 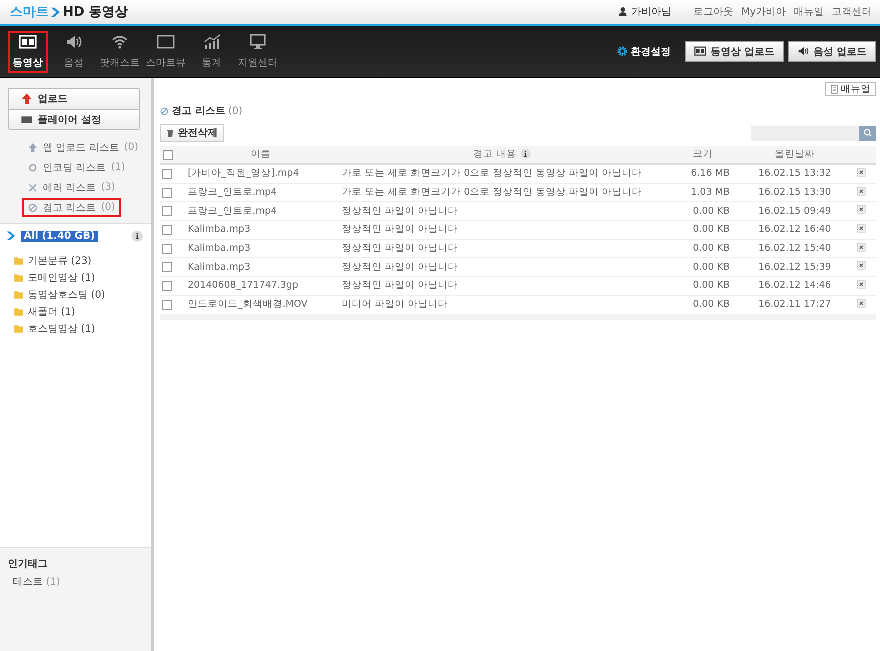 What do you see at coordinates (77, 167) in the screenshot?
I see `list-item: 인코딩 리스트 (1)` at bounding box center [77, 167].